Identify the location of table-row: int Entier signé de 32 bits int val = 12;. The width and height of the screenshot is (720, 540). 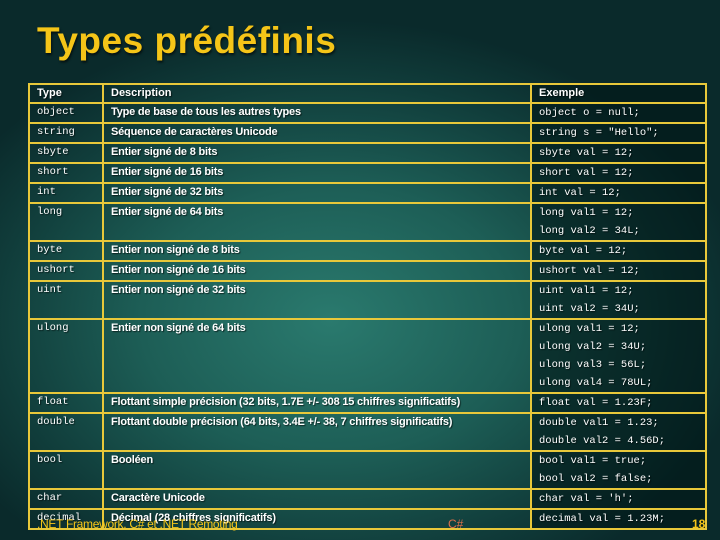
(367, 193).